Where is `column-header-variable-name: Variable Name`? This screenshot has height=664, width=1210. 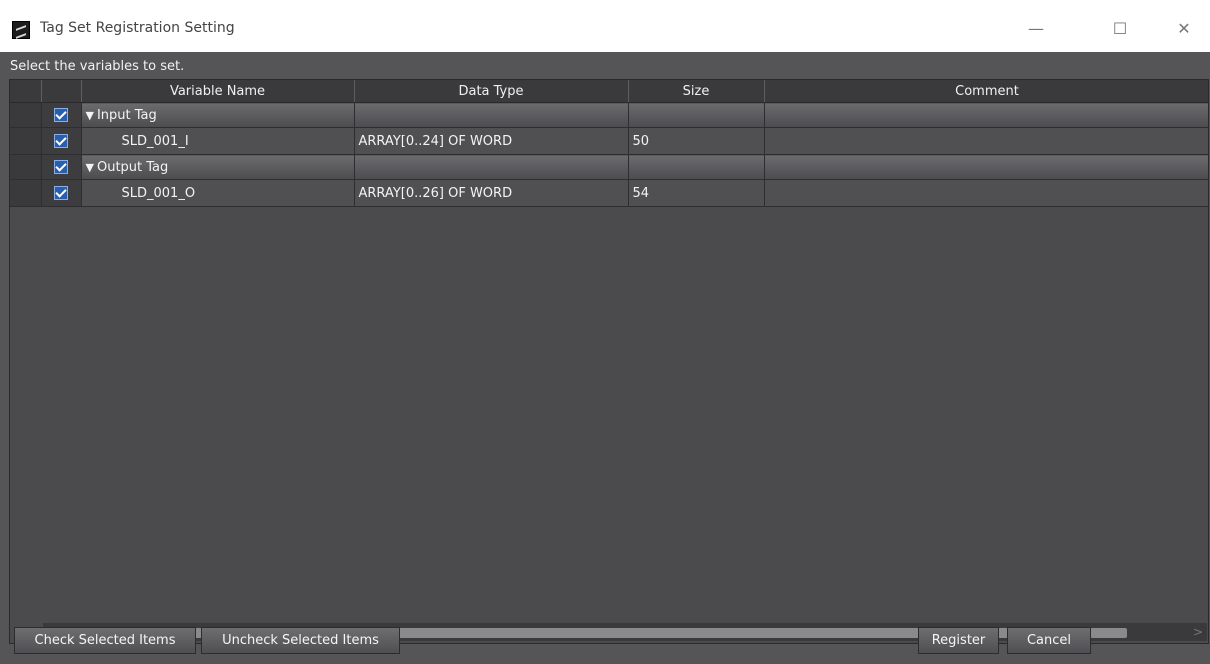
column-header-variable-name: Variable Name is located at coordinates (218, 91).